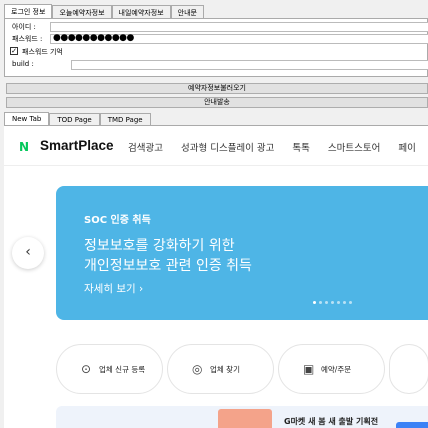  I want to click on remember-password-checkbox: ✓, so click(14, 51).